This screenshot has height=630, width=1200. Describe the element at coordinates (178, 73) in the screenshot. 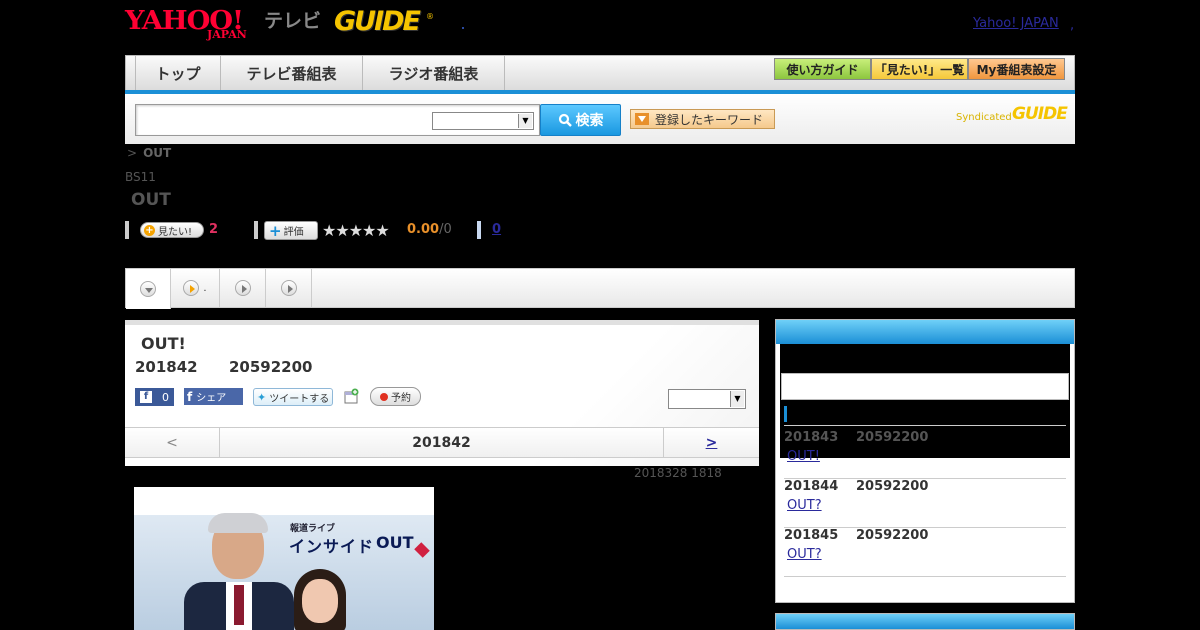

I see `nav-tab-top: トップ` at that location.